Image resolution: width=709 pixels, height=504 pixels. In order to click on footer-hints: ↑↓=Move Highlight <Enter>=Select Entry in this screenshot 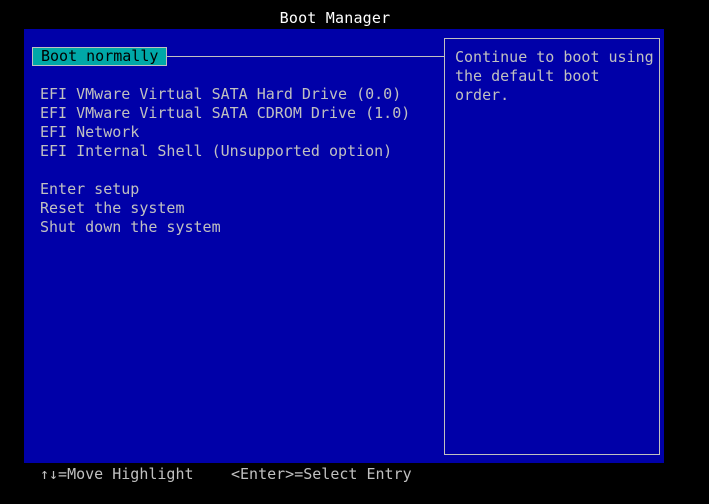, I will do `click(354, 474)`.